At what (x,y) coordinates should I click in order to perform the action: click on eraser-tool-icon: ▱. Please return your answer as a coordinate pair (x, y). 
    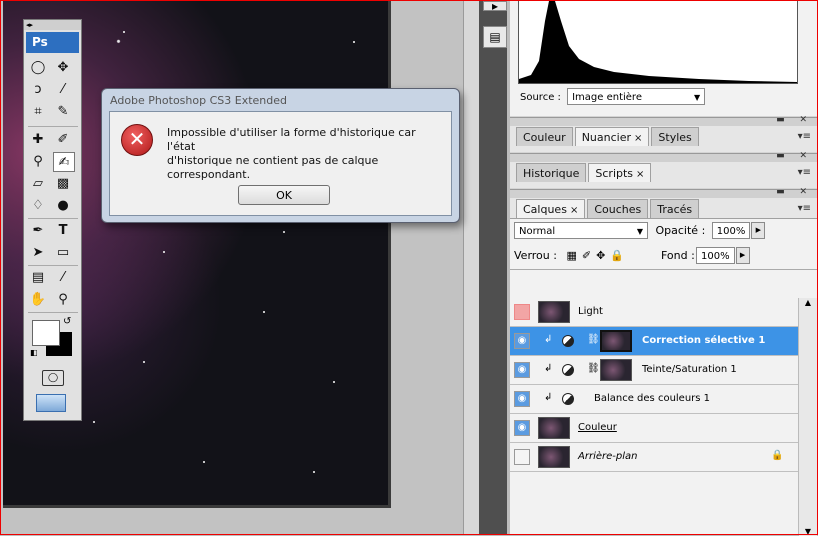
    Looking at the image, I should click on (38, 184).